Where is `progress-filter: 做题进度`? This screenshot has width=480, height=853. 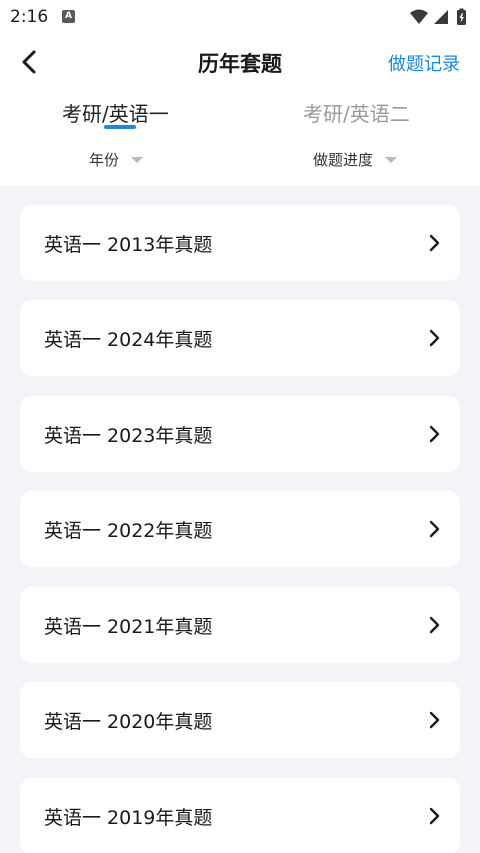
progress-filter: 做题进度 is located at coordinates (355, 159).